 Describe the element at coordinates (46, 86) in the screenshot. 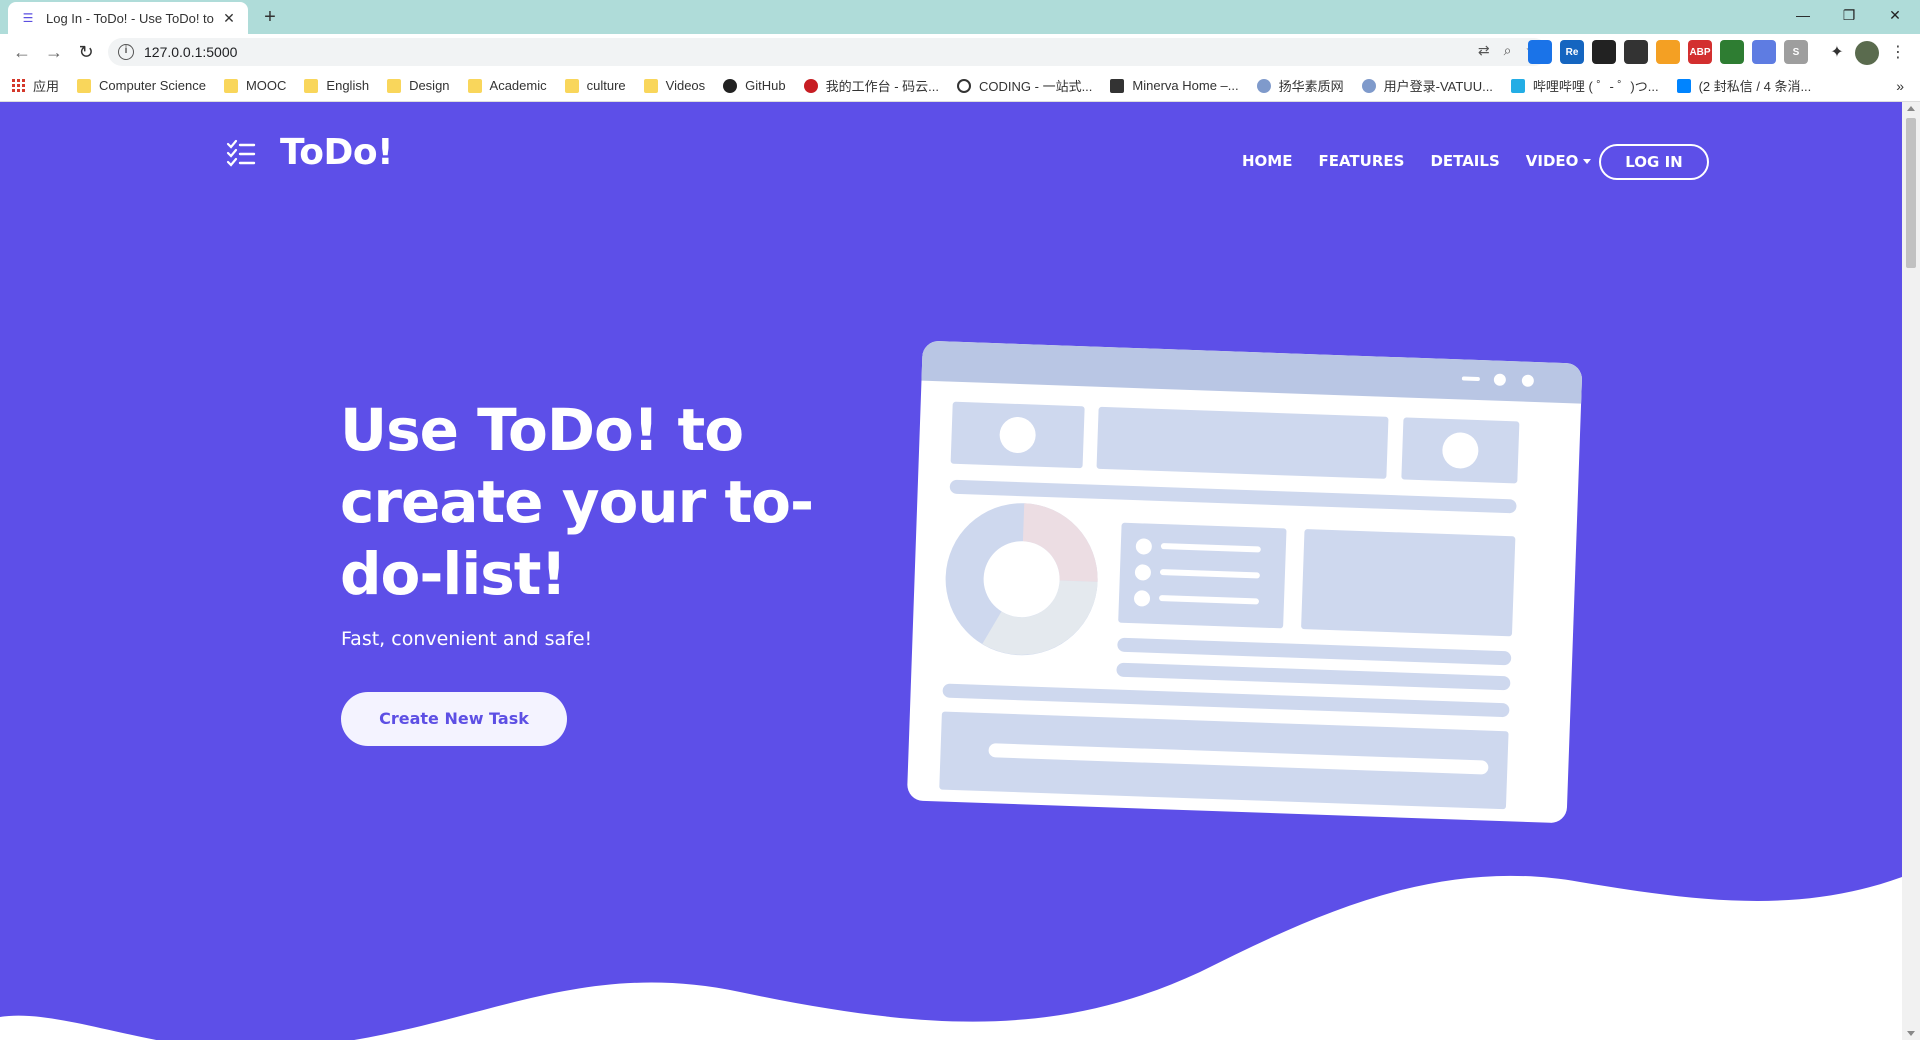

I see `bookmark-label: 应用` at that location.